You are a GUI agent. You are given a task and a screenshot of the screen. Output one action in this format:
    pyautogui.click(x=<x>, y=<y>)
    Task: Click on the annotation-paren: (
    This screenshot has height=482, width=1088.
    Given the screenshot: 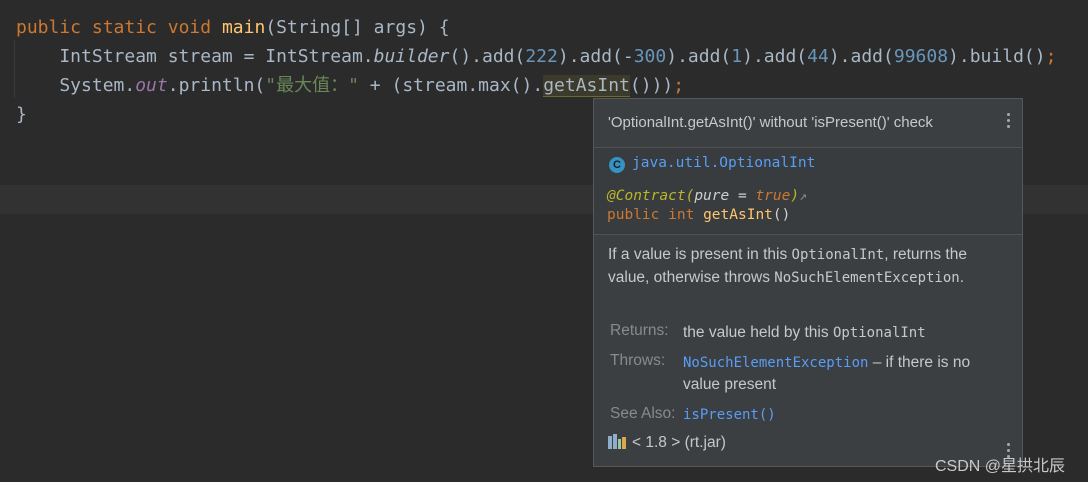 What is the action you would take?
    pyautogui.click(x=690, y=196)
    